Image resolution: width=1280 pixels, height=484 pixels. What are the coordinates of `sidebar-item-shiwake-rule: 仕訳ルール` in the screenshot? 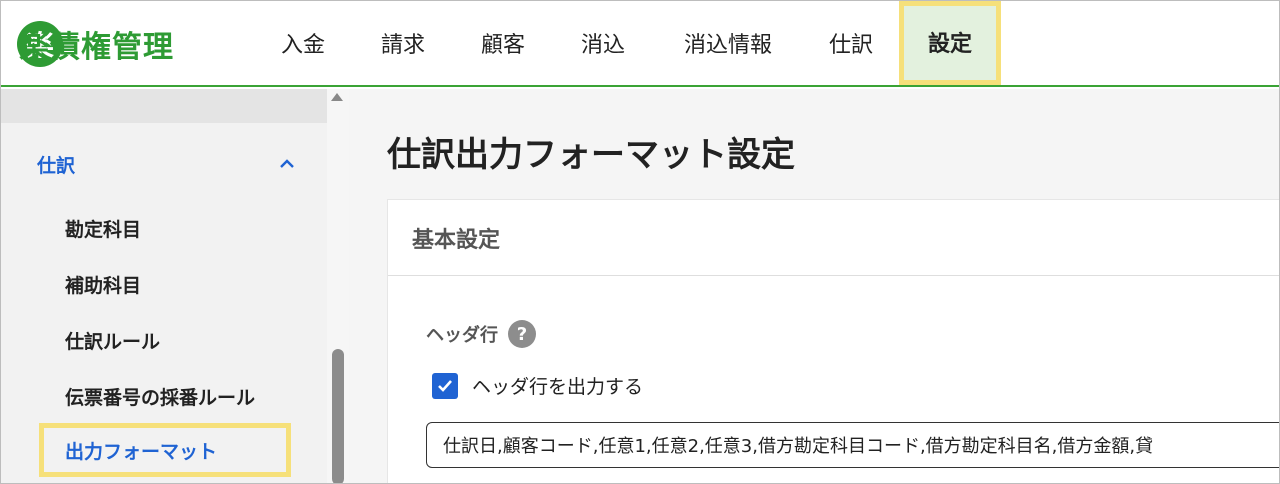 It's located at (112, 340).